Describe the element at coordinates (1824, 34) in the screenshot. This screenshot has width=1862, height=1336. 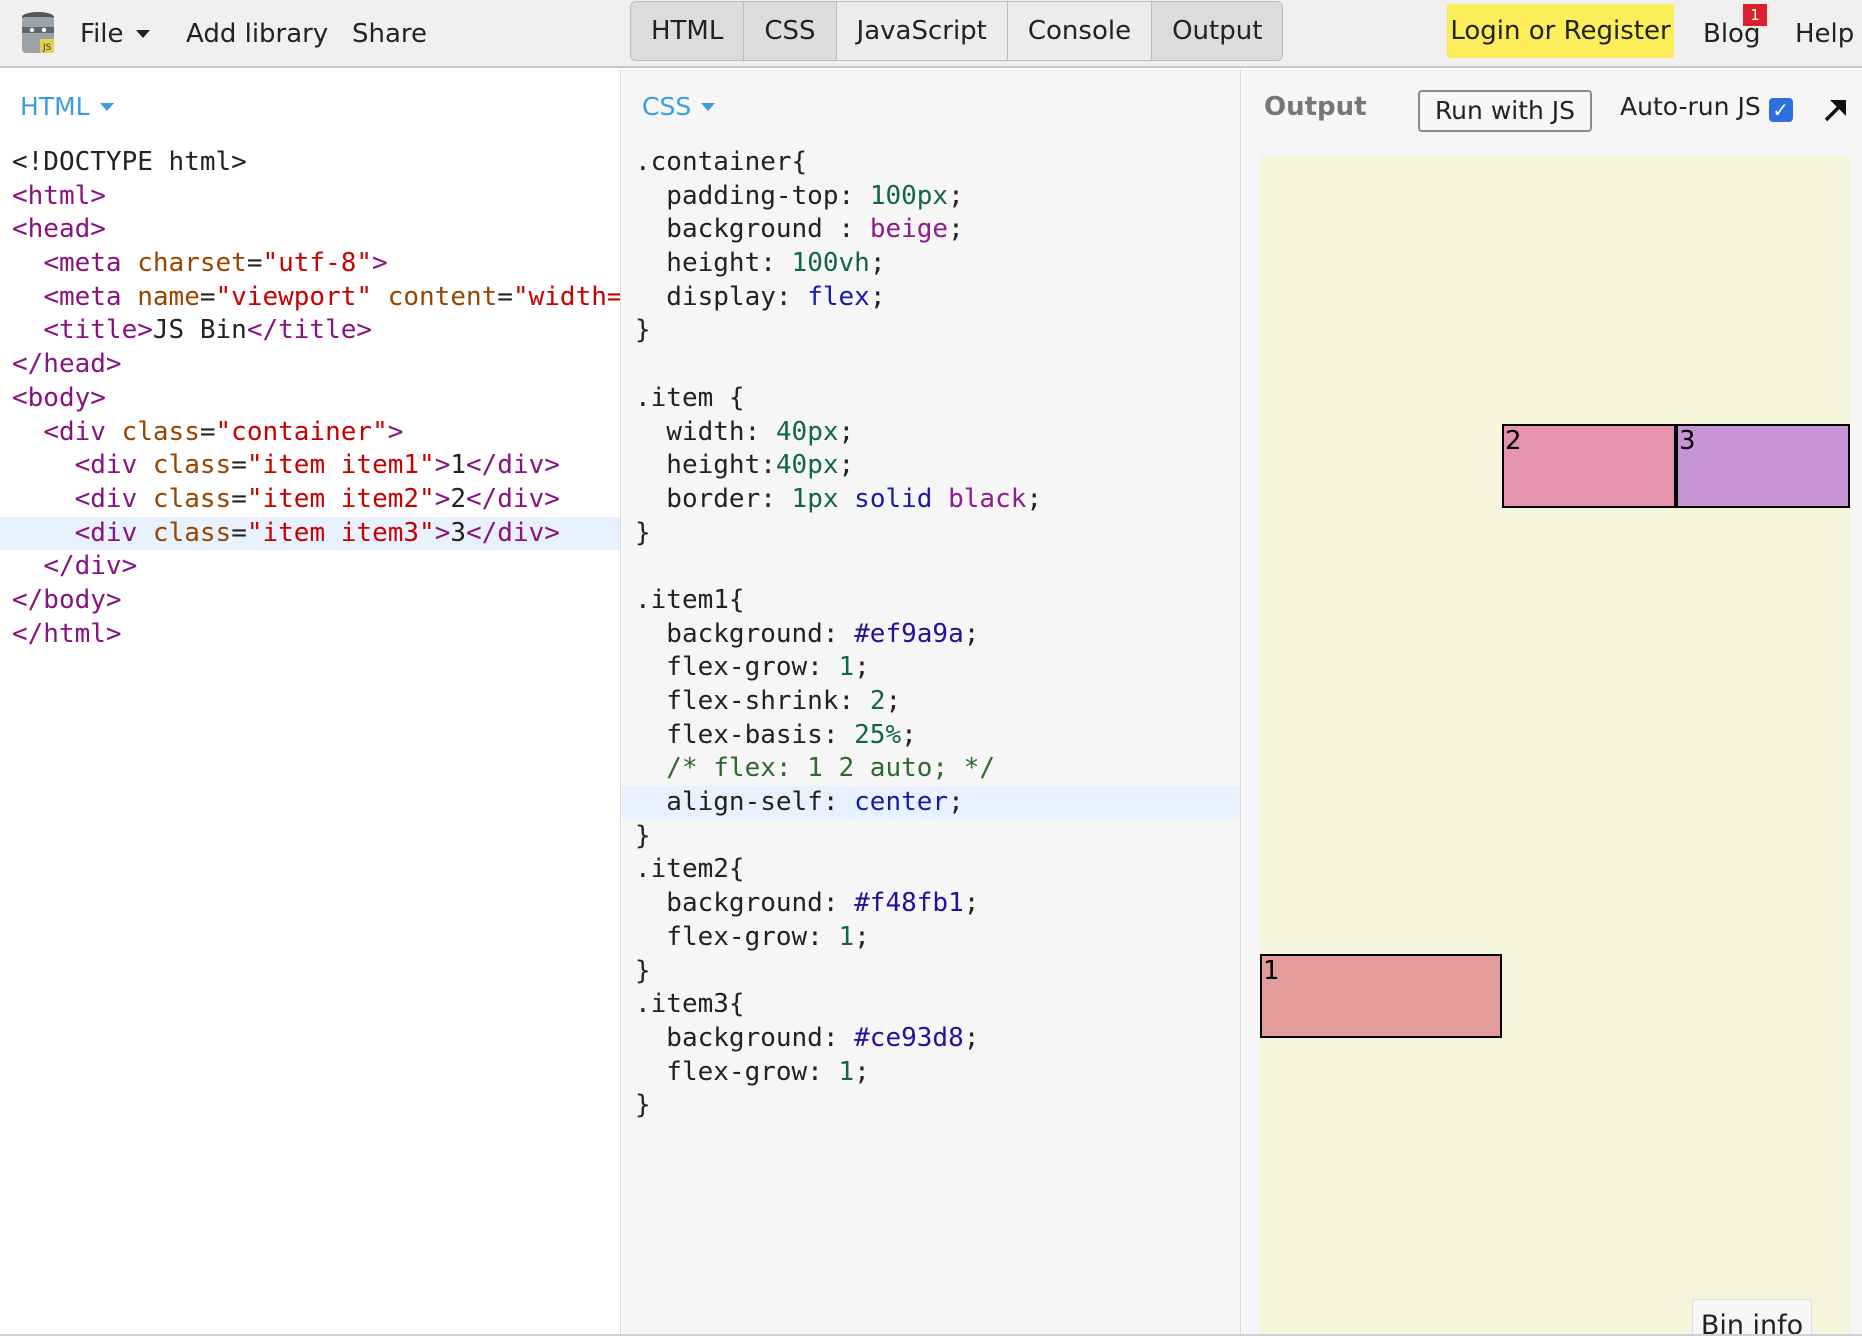
I see `help-link: Help` at that location.